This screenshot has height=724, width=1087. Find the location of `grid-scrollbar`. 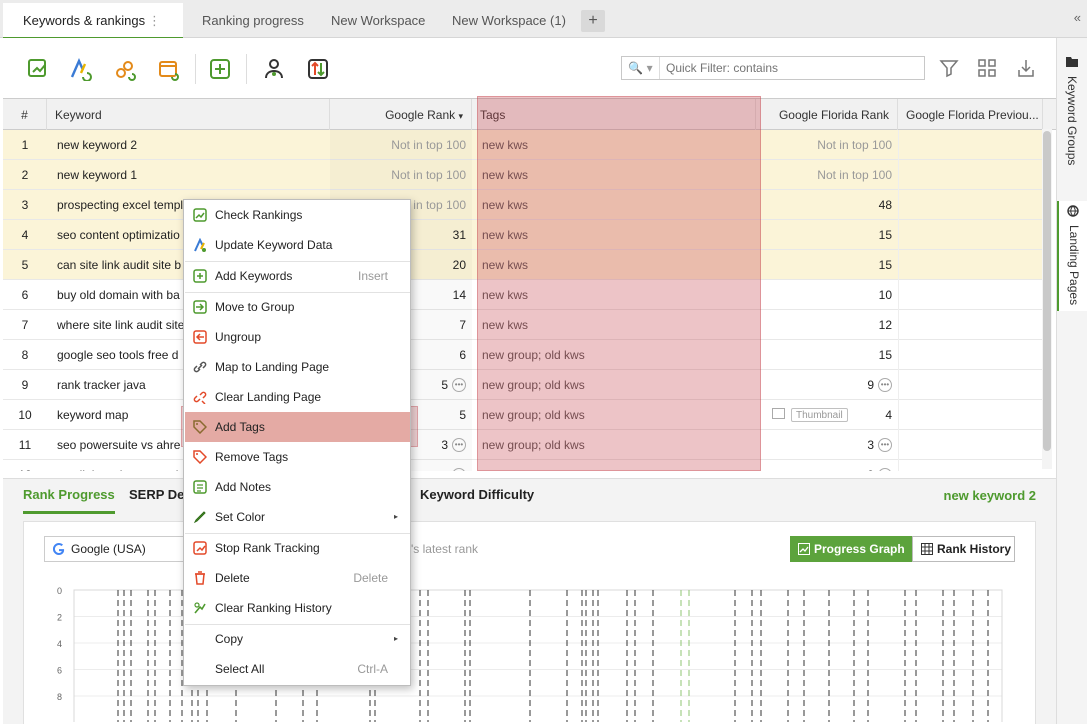

grid-scrollbar is located at coordinates (1047, 299).